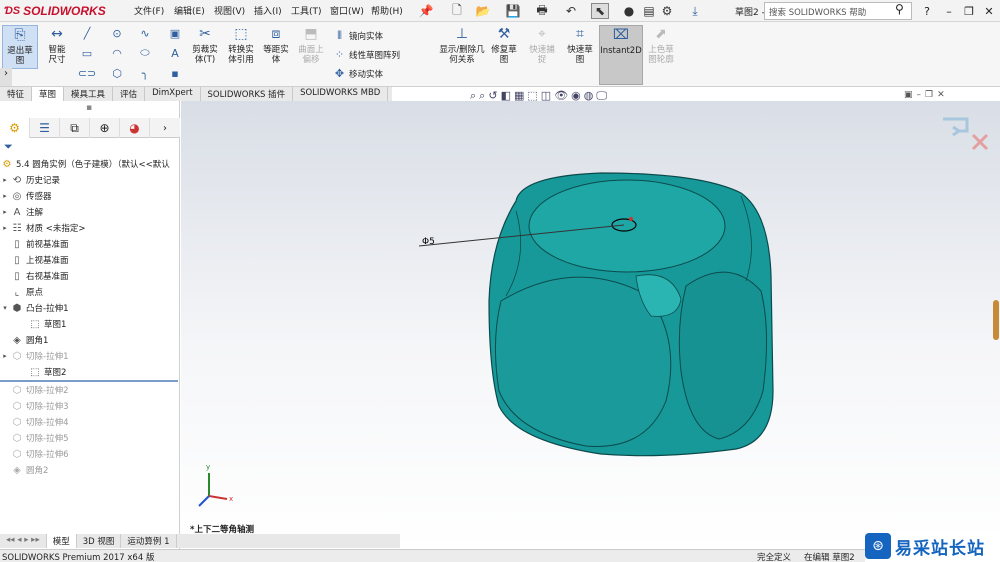 The image size is (1000, 562). I want to click on solidworks-logo: ƊS SOLIDWORKS, so click(55, 11).